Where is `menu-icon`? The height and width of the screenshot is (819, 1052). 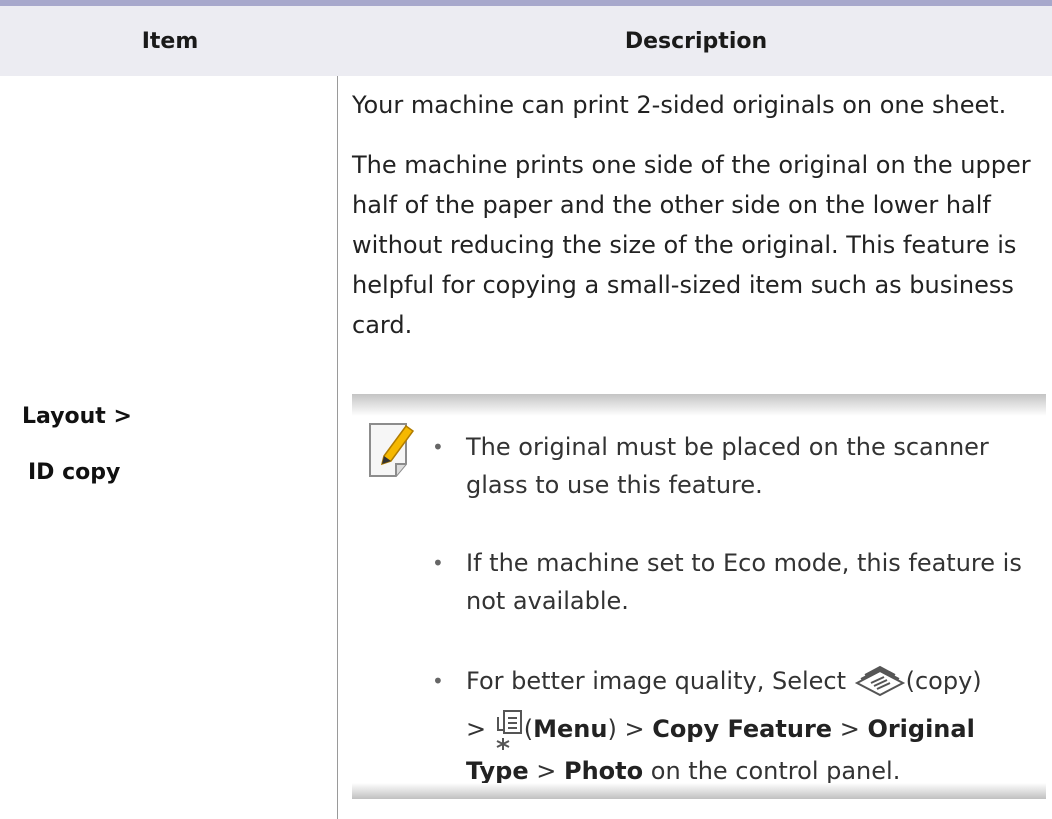
menu-icon is located at coordinates (509, 730).